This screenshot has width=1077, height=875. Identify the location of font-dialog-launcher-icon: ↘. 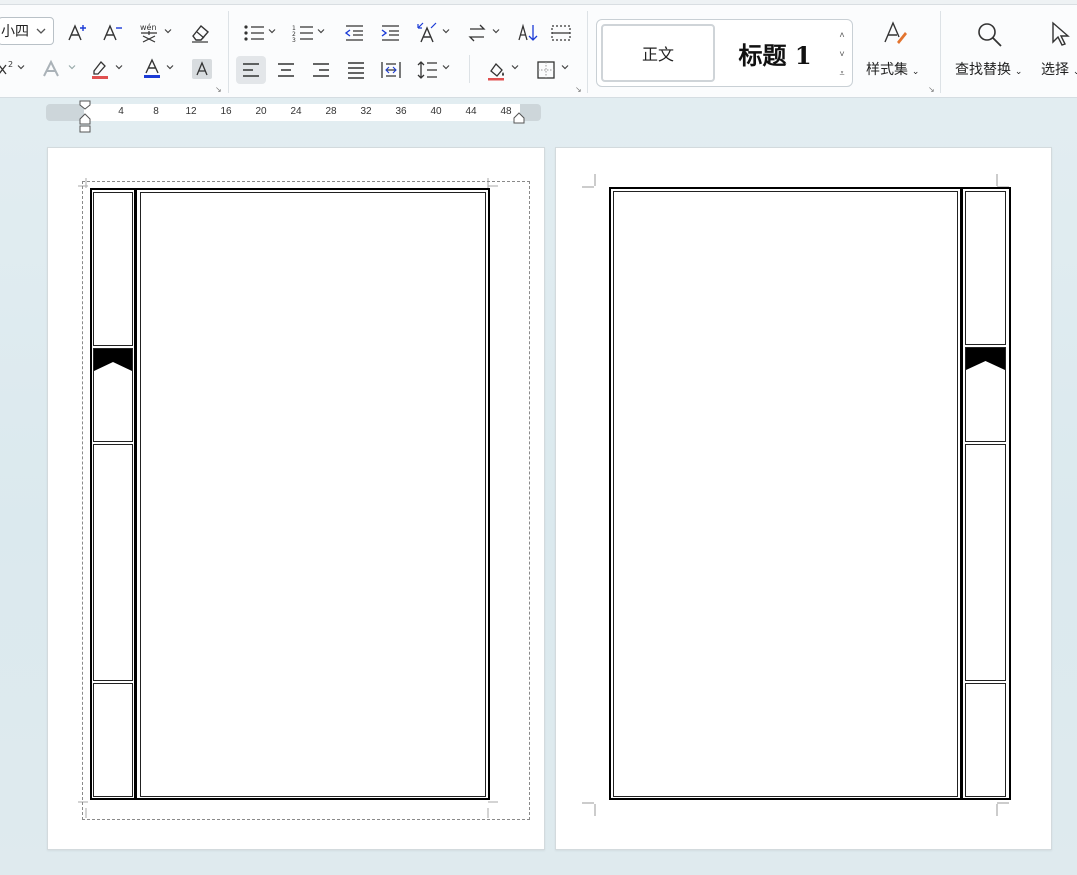
(218, 89).